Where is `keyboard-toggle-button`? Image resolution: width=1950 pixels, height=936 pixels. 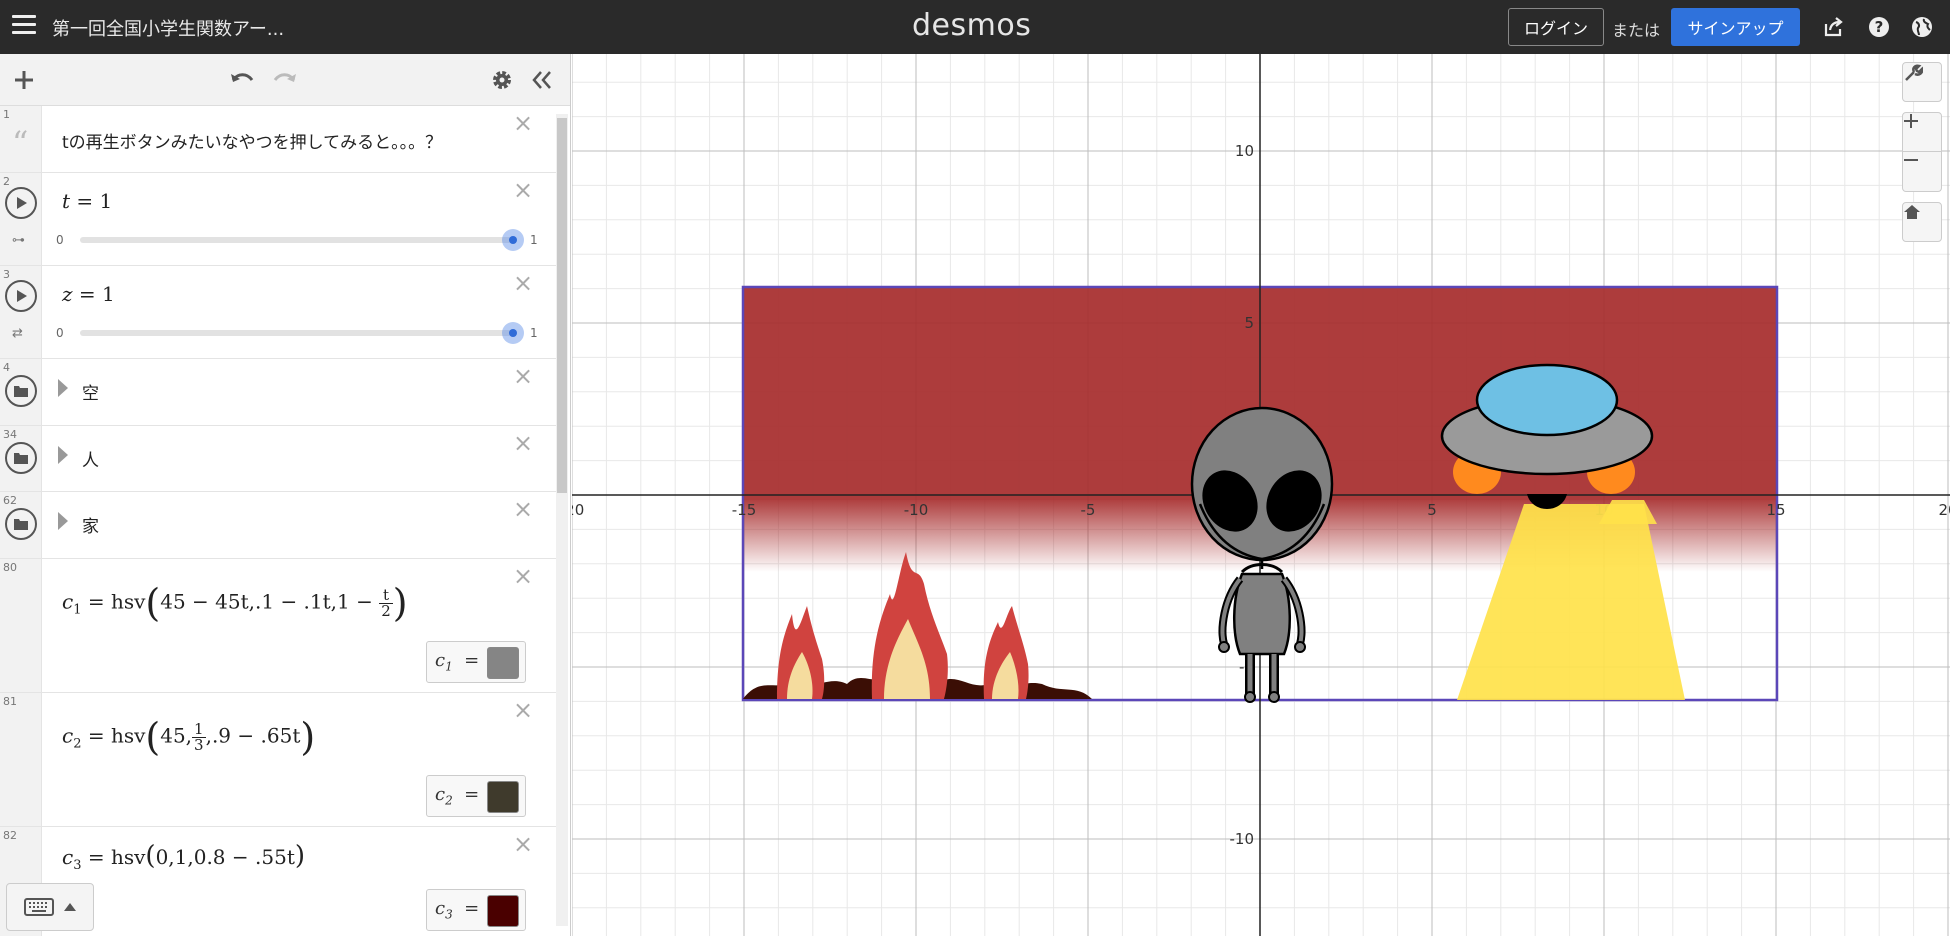
keyboard-toggle-button is located at coordinates (50, 907).